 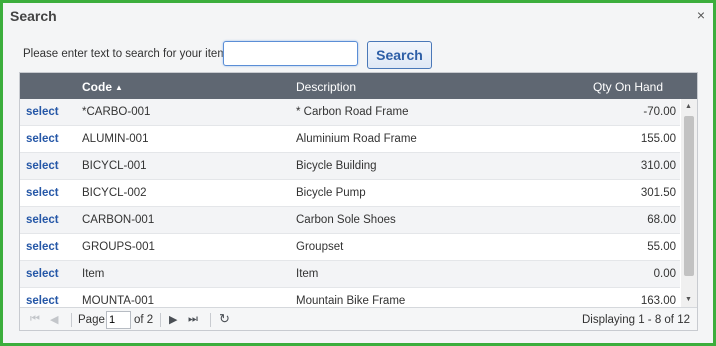 What do you see at coordinates (320, 247) in the screenshot?
I see `description-cell: Groupset` at bounding box center [320, 247].